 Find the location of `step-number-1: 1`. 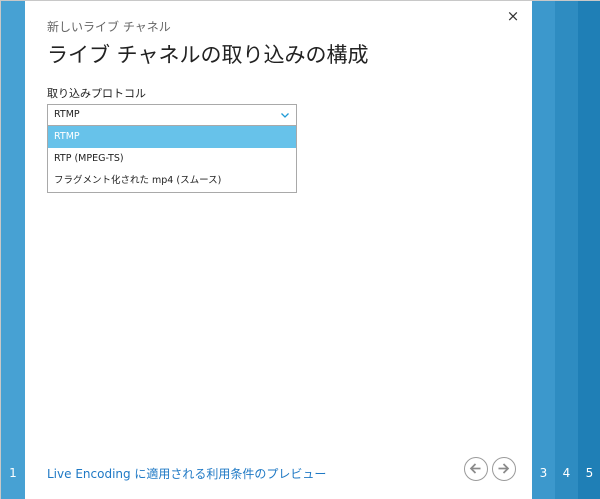

step-number-1: 1 is located at coordinates (13, 473).